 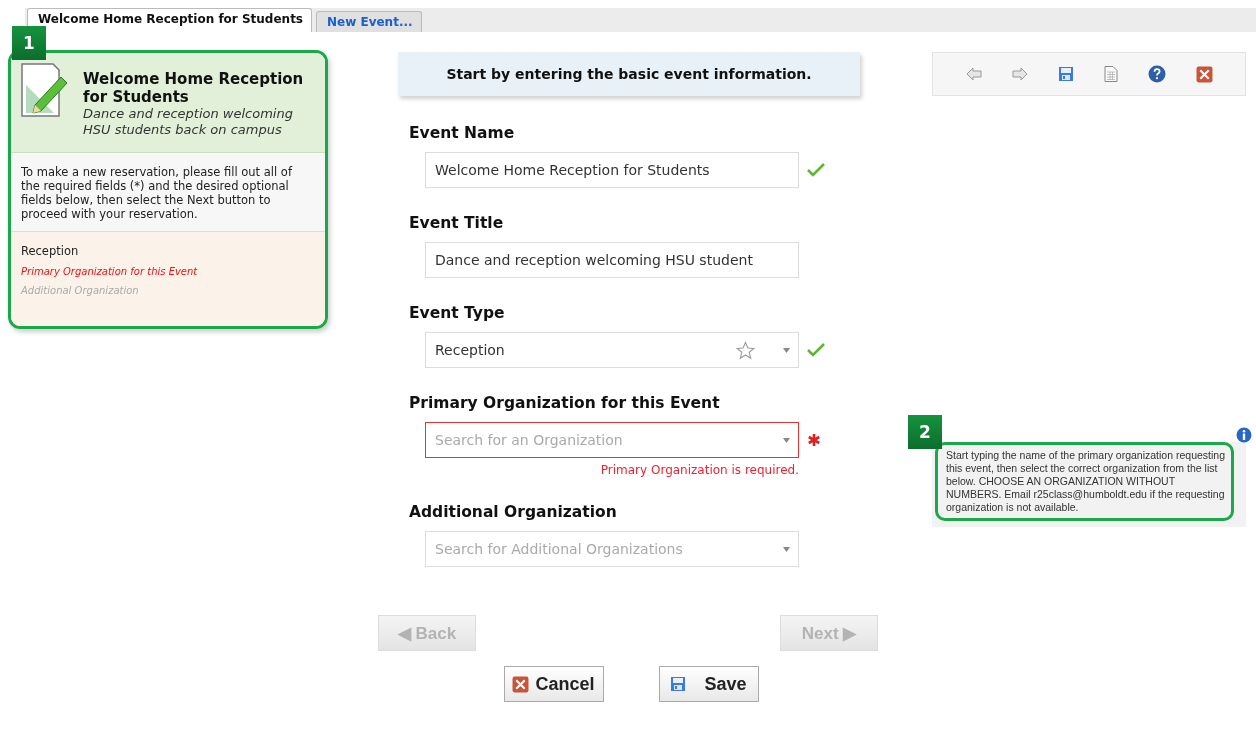 What do you see at coordinates (194, 88) in the screenshot?
I see `event-title: Welcome Home Reception for Students` at bounding box center [194, 88].